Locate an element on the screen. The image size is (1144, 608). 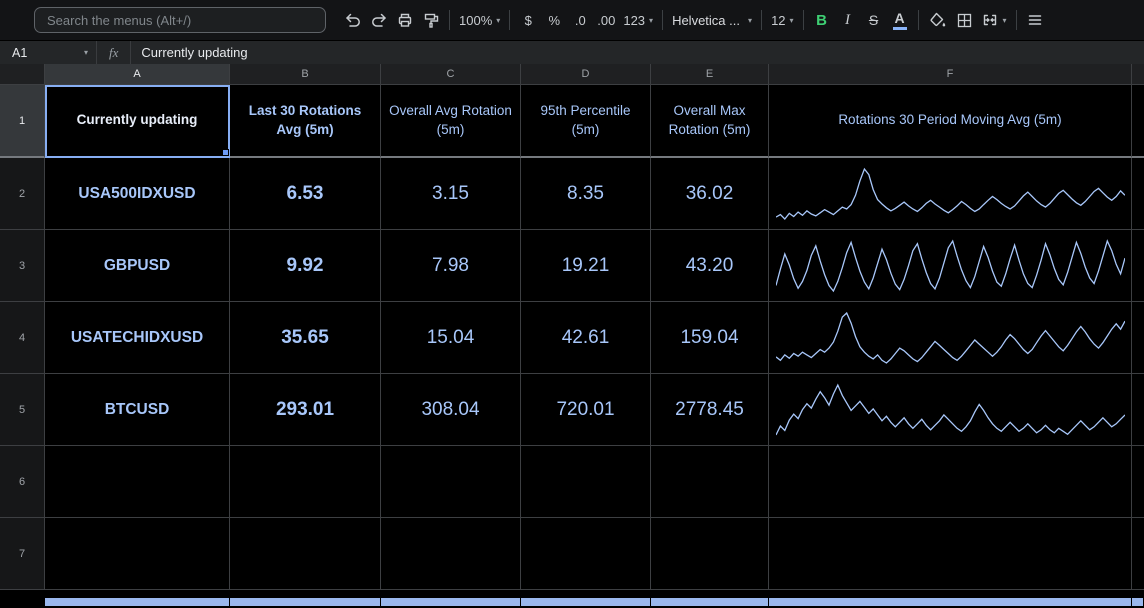
cell-B5: 293.01 is located at coordinates (305, 410).